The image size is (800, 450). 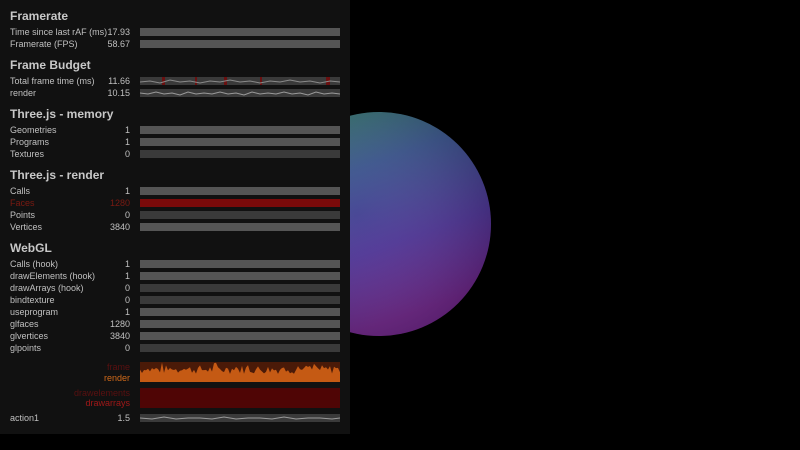 I want to click on stat-label: glvertices, so click(x=29, y=336).